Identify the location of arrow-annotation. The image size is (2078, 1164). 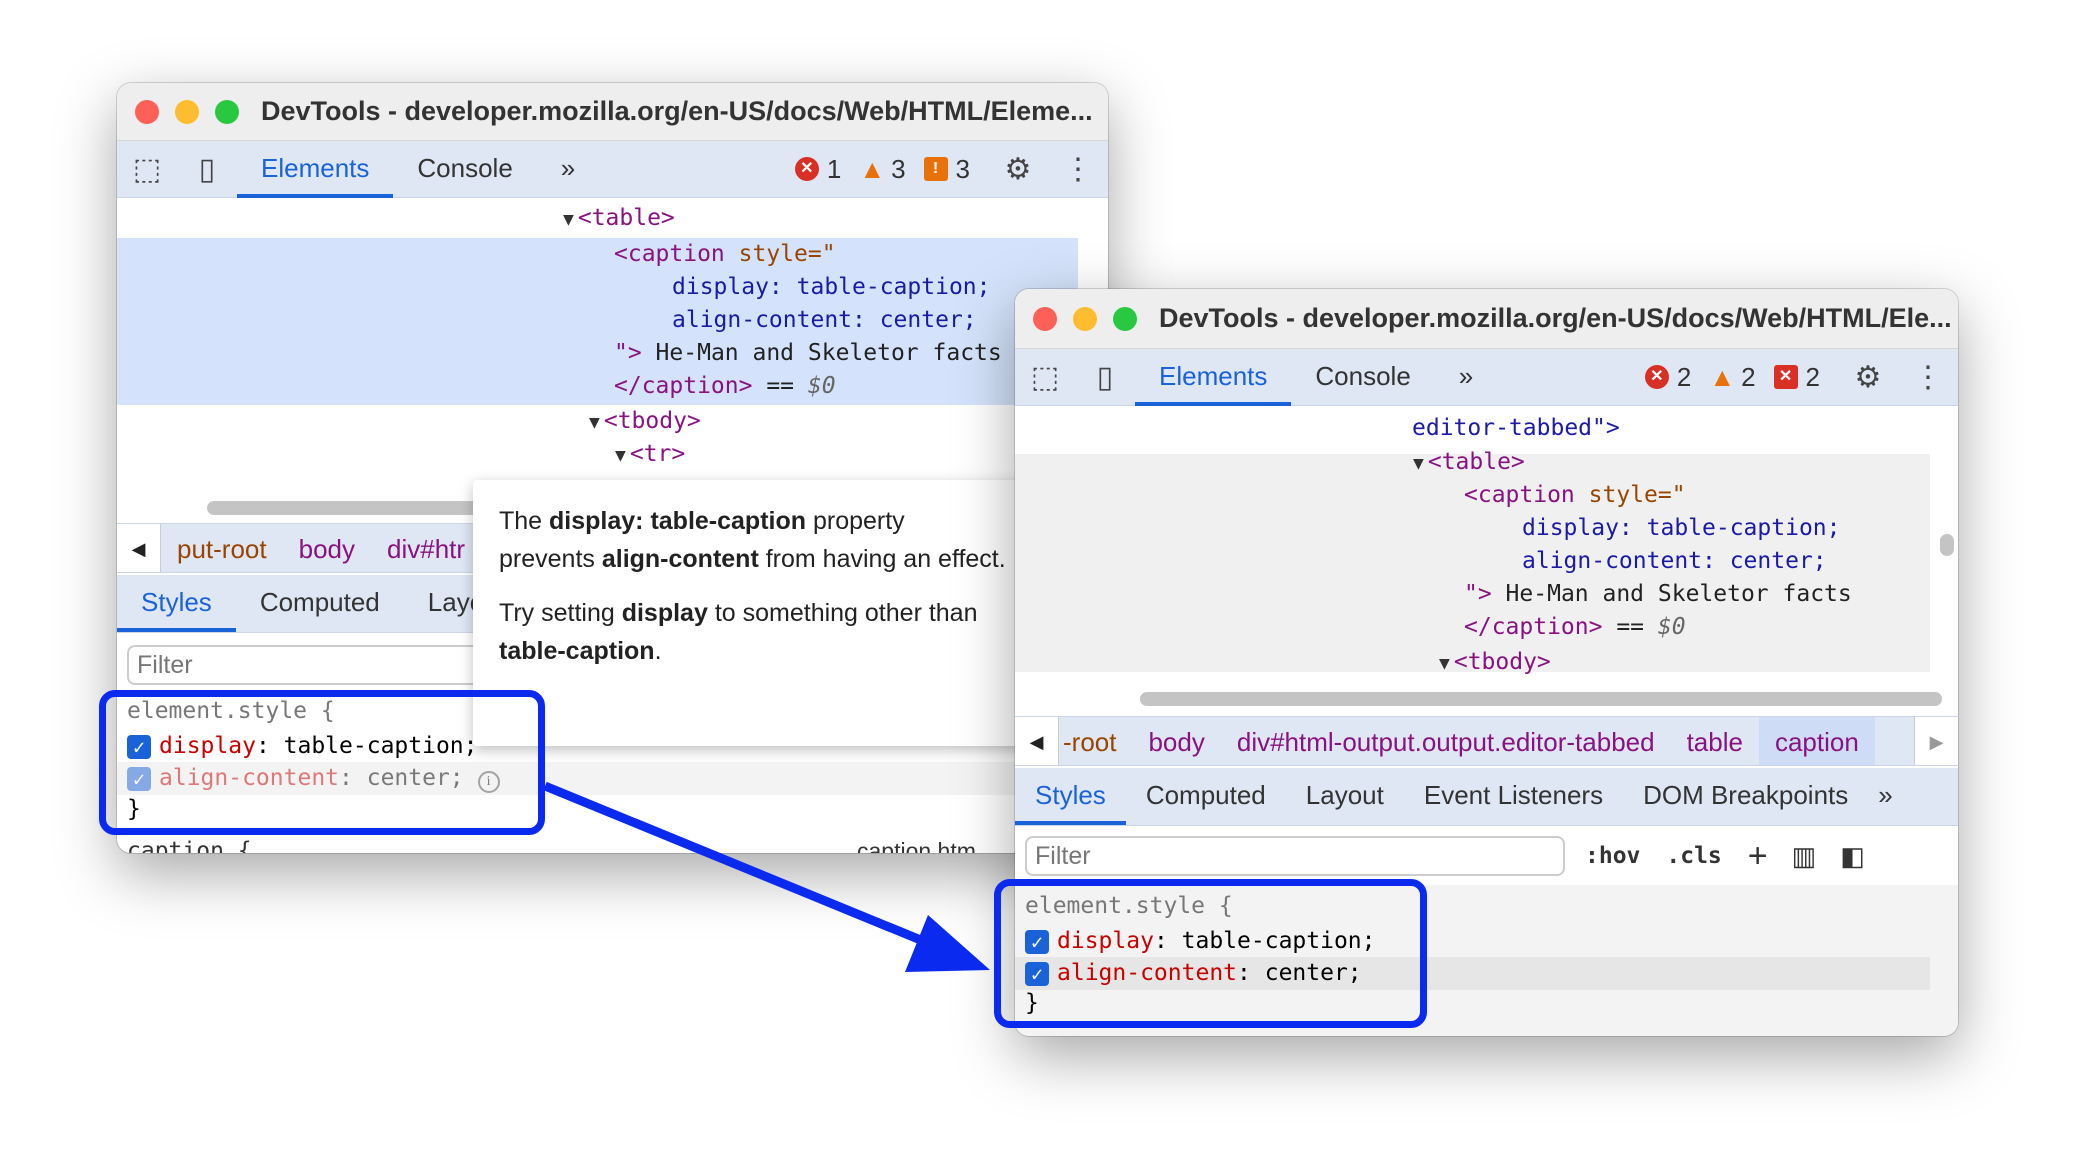
(766, 876).